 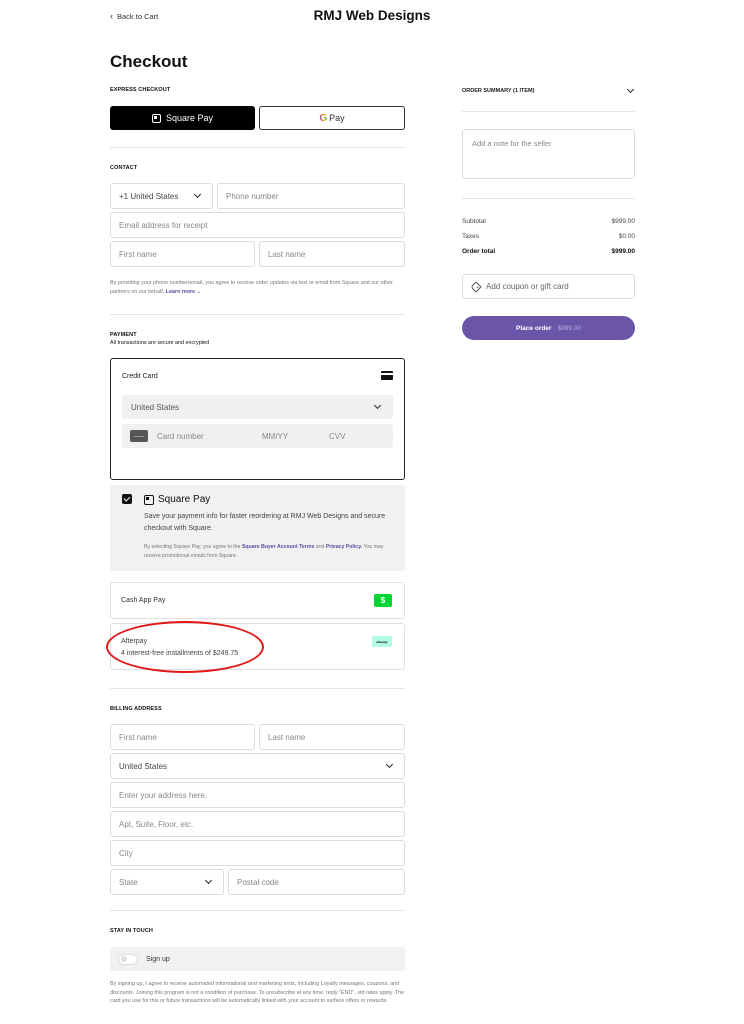 What do you see at coordinates (257, 225) in the screenshot?
I see `email-input: Email address for receipt` at bounding box center [257, 225].